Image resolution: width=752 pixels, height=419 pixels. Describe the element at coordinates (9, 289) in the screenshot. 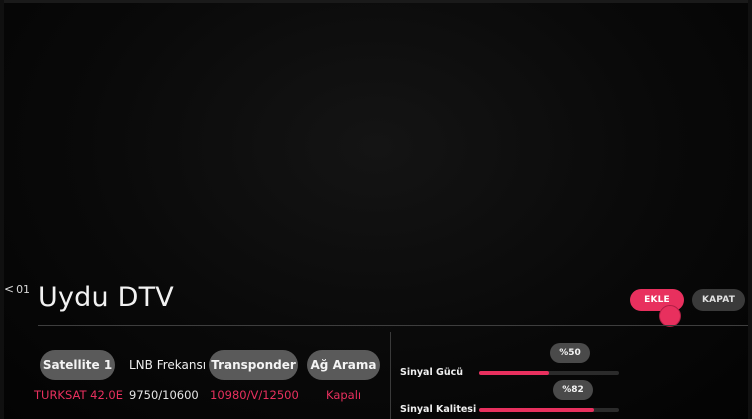

I see `chevron-left-icon: <` at that location.